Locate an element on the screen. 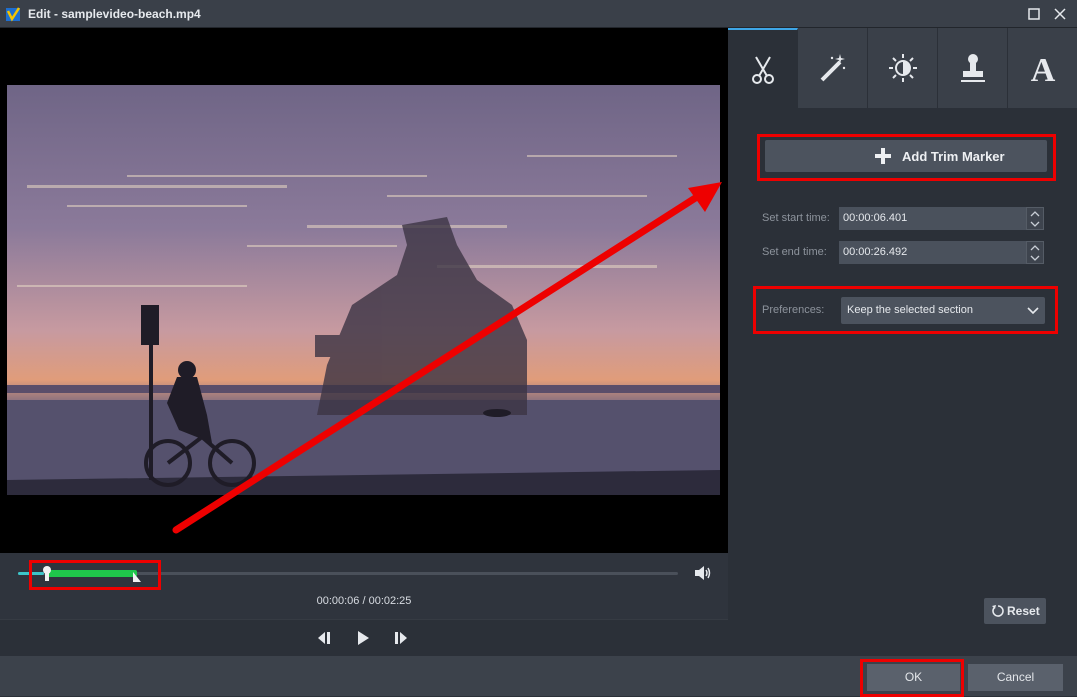 The width and height of the screenshot is (1077, 697). edit-tabs: A is located at coordinates (902, 68).